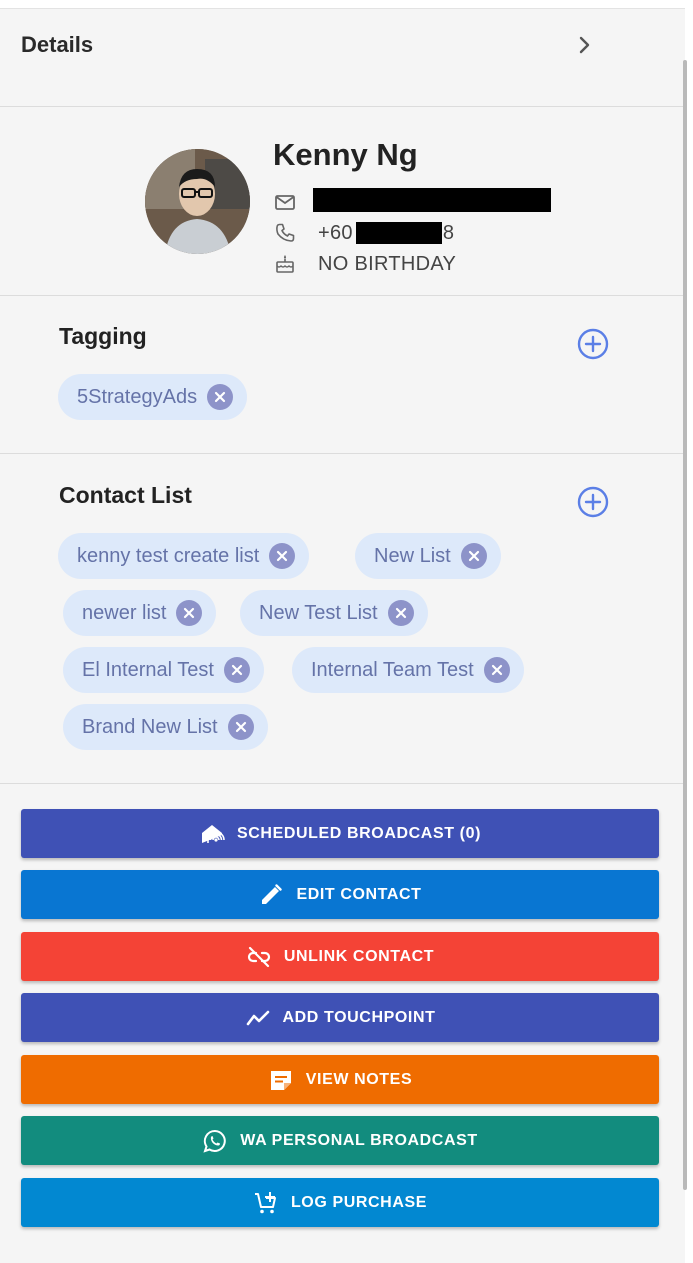 This screenshot has width=693, height=1263. Describe the element at coordinates (342, 58) in the screenshot. I see `details-header: Details` at that location.